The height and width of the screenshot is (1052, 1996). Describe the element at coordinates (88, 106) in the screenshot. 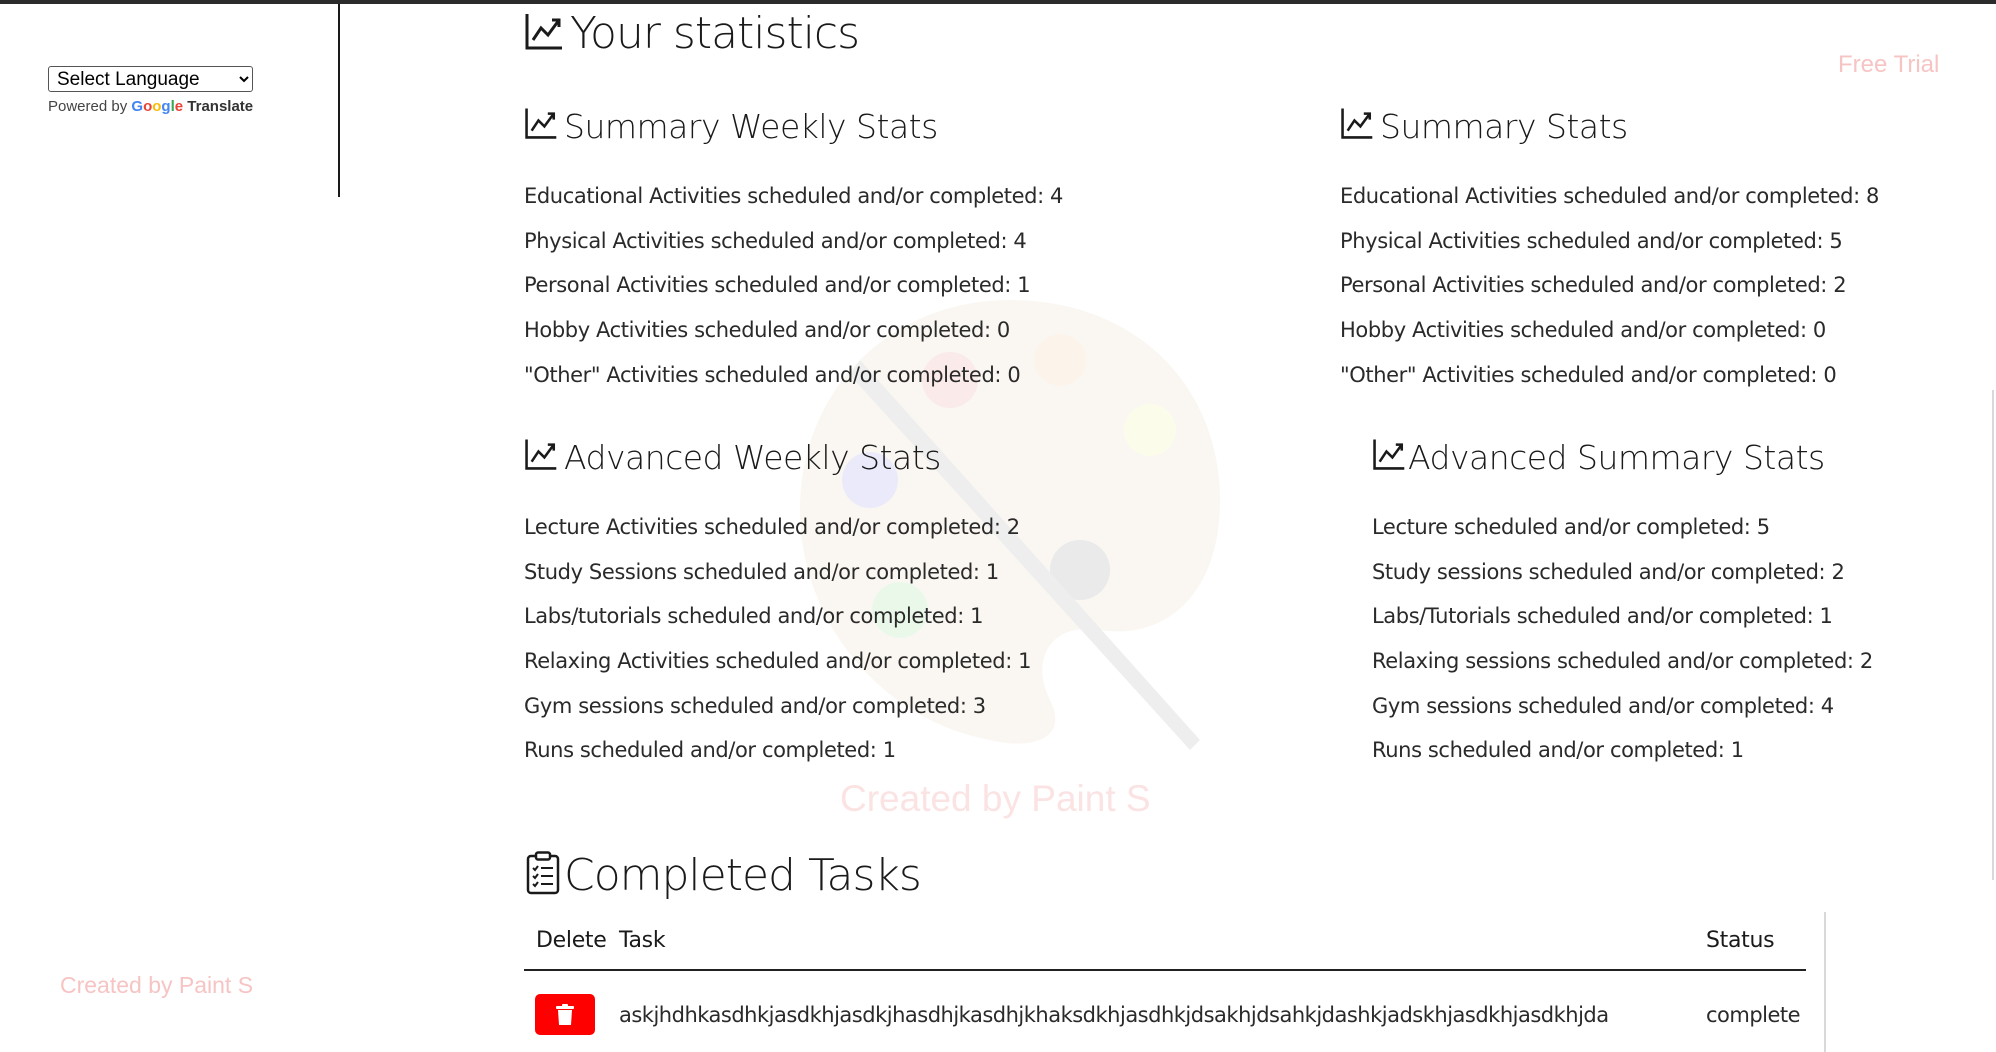

I see `powered-by-label: Powered by` at that location.